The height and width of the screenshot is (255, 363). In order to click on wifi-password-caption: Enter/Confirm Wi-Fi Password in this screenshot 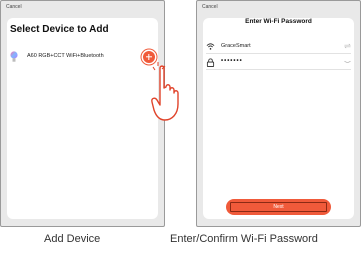, I will do `click(244, 239)`.